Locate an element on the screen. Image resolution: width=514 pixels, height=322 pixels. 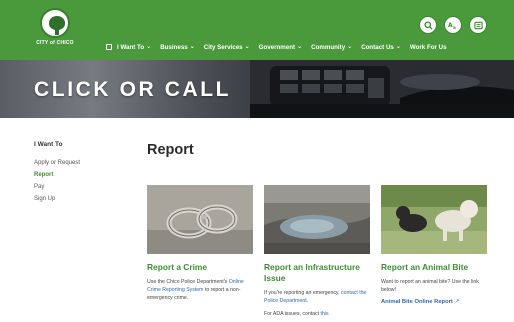
search-button is located at coordinates (428, 25).